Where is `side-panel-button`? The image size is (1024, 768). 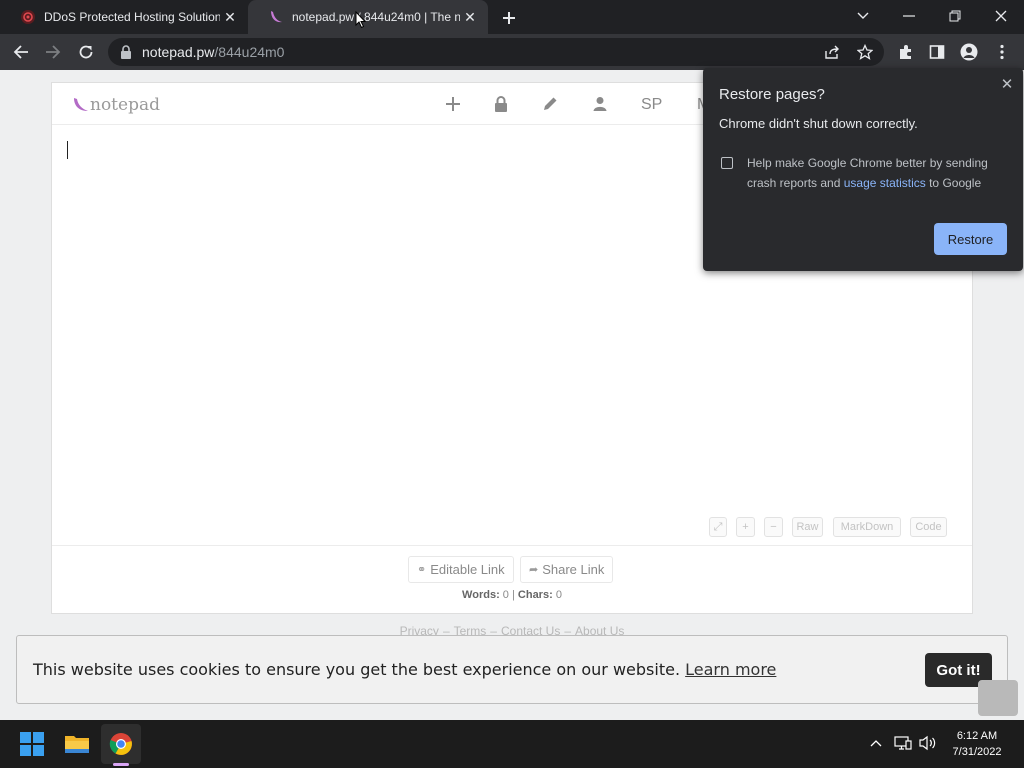 side-panel-button is located at coordinates (937, 52).